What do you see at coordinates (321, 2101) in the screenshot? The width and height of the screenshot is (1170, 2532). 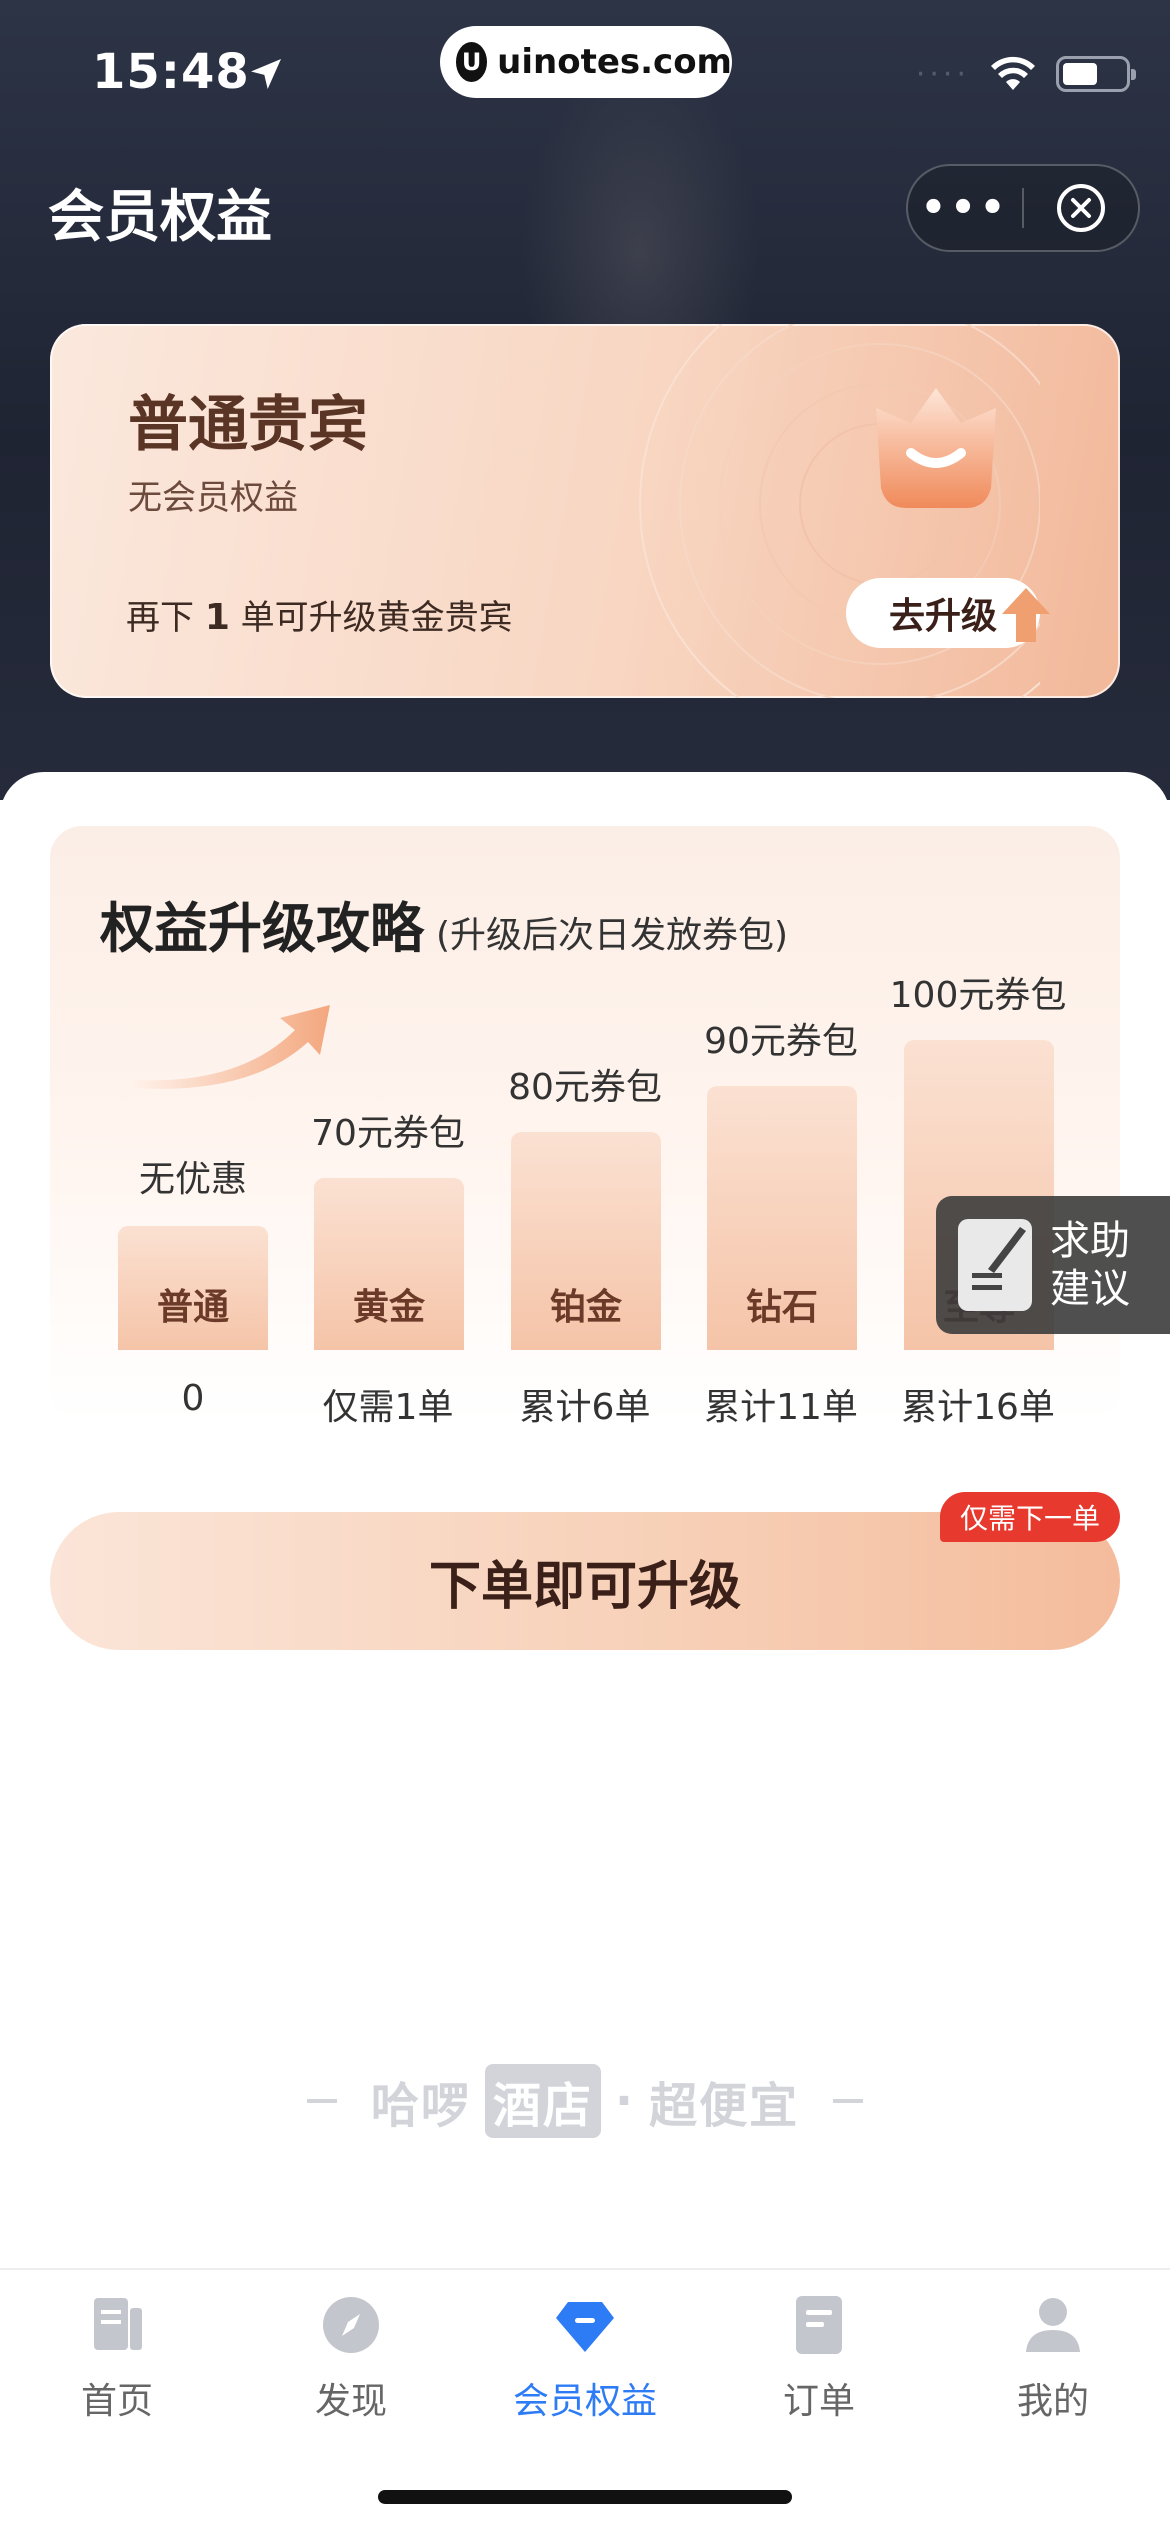 I see `slogan-dash-left` at bounding box center [321, 2101].